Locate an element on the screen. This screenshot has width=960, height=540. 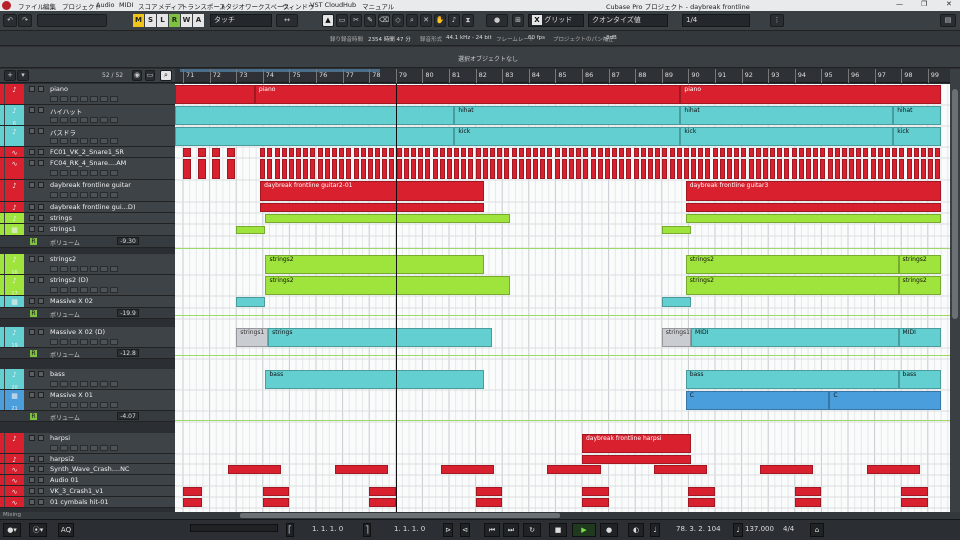
quantize-type-select: クオンタイズ値 is located at coordinates (628, 20).